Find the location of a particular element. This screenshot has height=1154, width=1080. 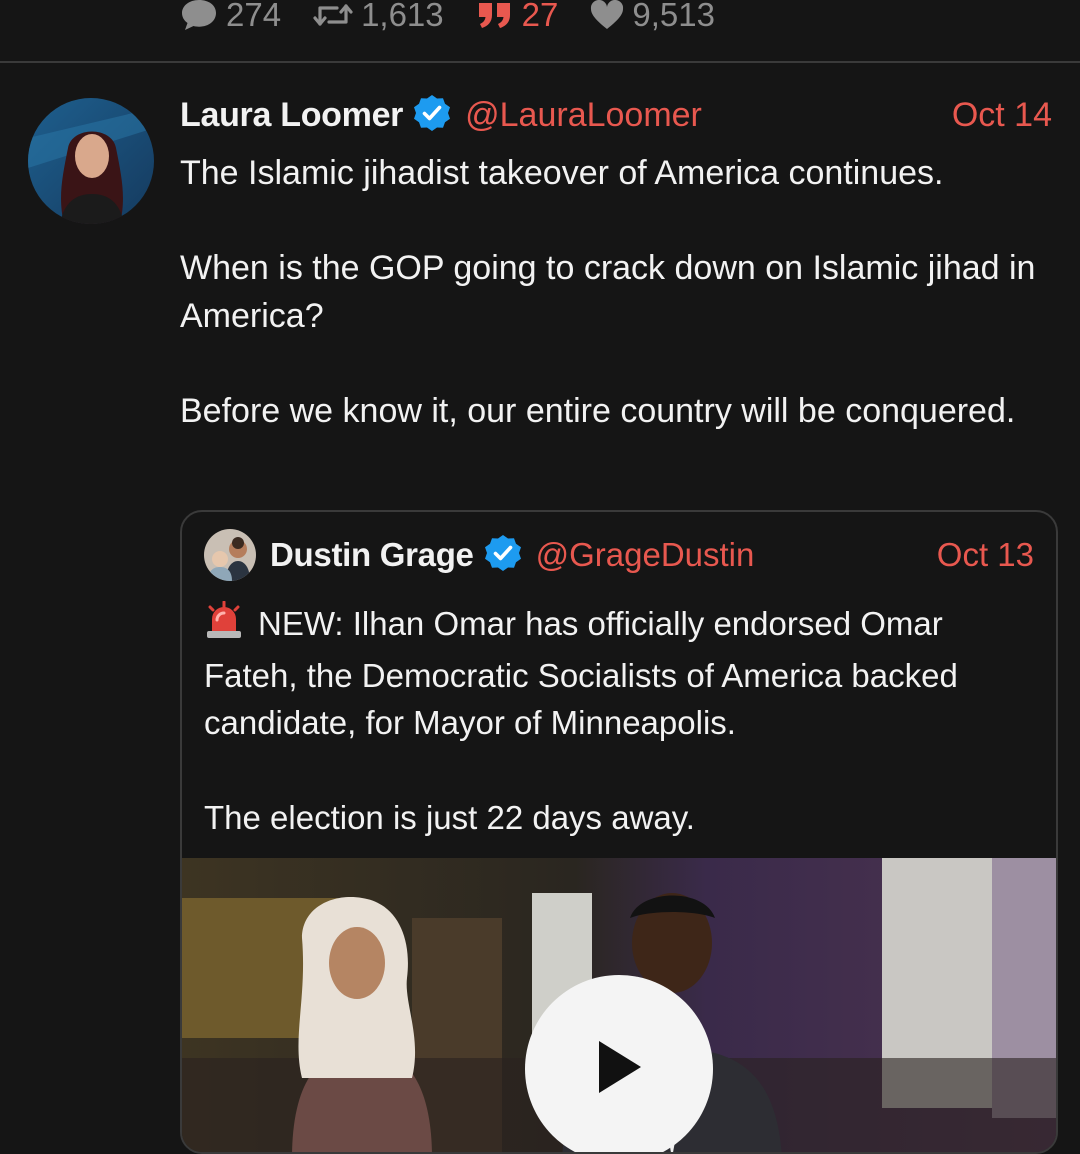

quoted-tweet-header: Dustin Grage @GrageDustin Oct 13 is located at coordinates (619, 555).